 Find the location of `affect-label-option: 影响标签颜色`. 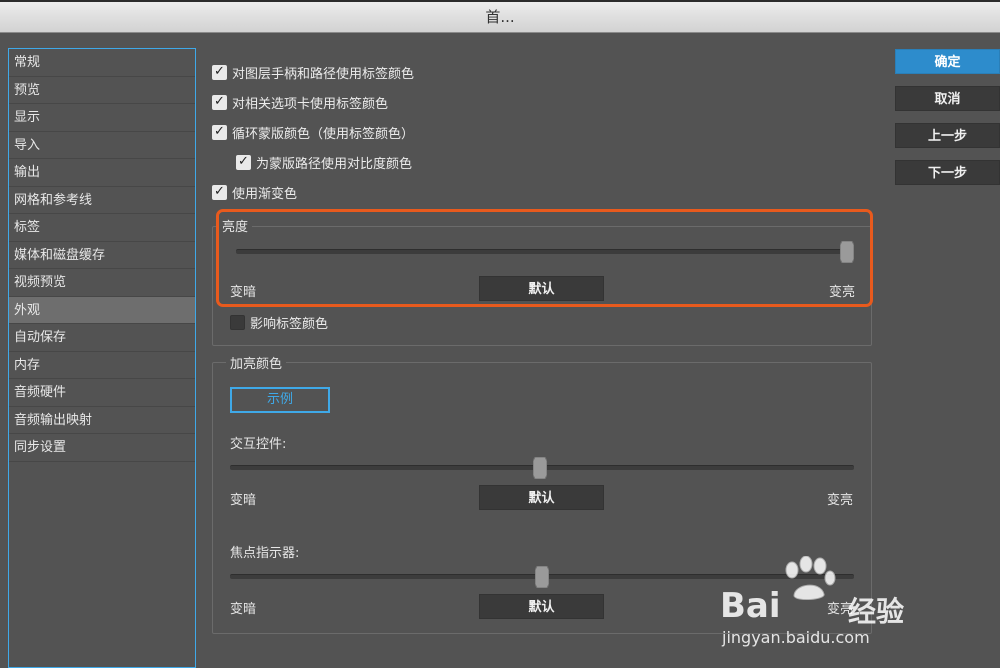

affect-label-option: 影响标签颜色 is located at coordinates (279, 322).